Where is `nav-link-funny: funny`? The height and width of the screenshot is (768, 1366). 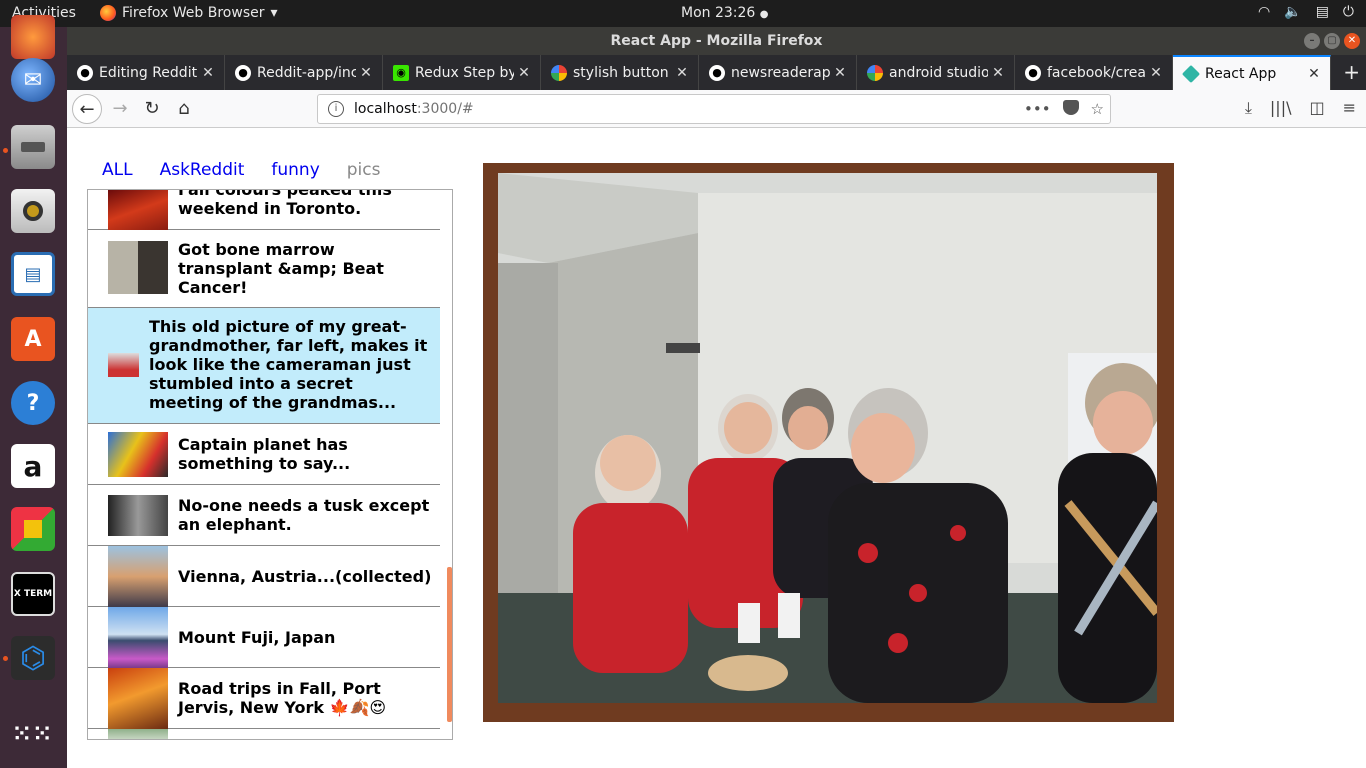
nav-link-funny: funny is located at coordinates (295, 170).